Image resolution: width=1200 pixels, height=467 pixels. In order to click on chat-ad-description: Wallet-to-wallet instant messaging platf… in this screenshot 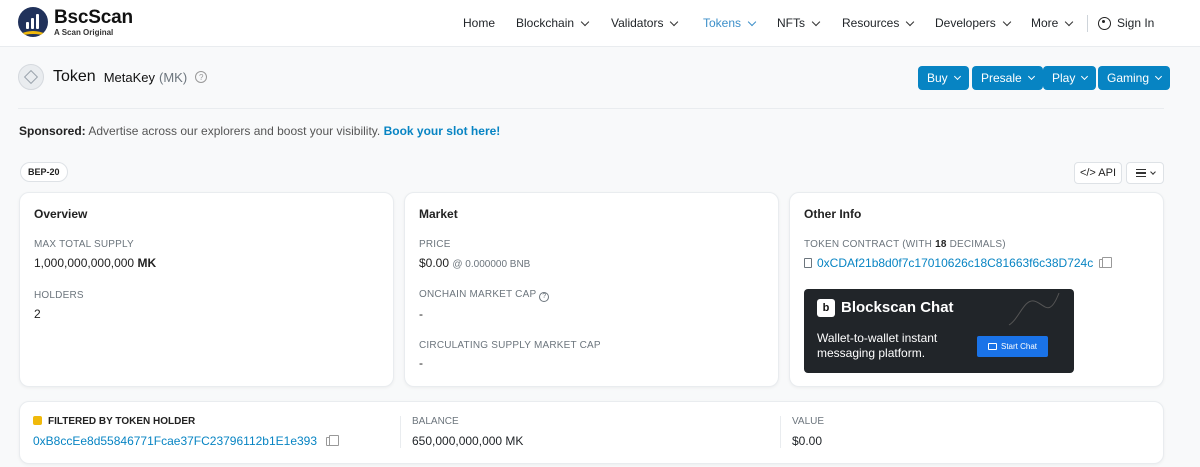, I will do `click(877, 345)`.